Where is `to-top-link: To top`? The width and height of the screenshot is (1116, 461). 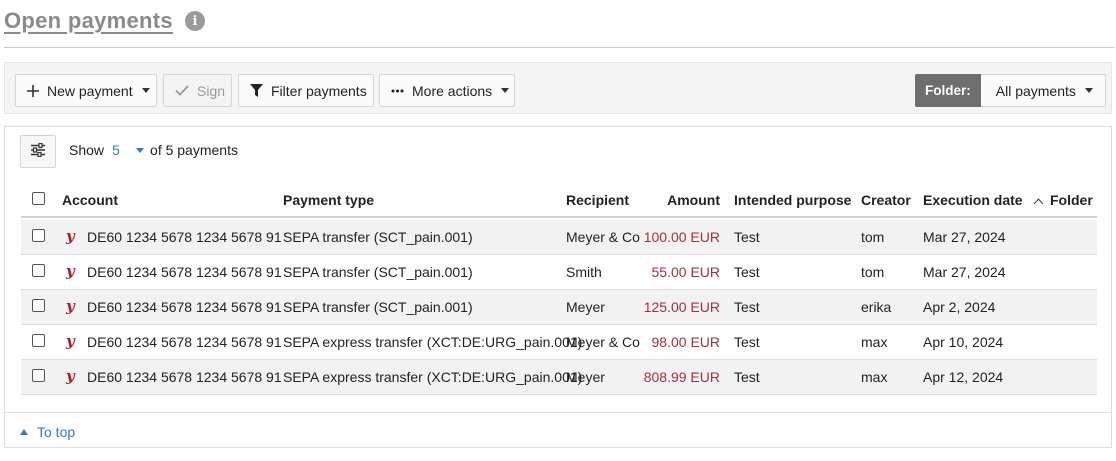
to-top-link: To top is located at coordinates (47, 432).